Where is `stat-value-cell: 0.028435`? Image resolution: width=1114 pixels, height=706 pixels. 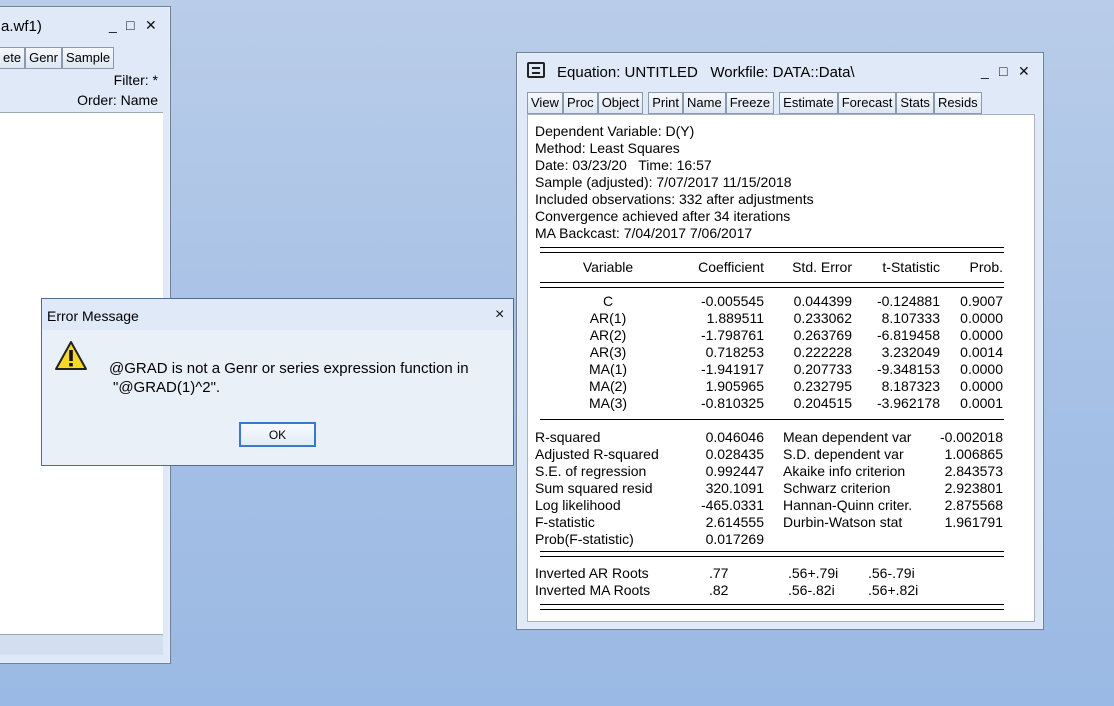 stat-value-cell: 0.028435 is located at coordinates (734, 454).